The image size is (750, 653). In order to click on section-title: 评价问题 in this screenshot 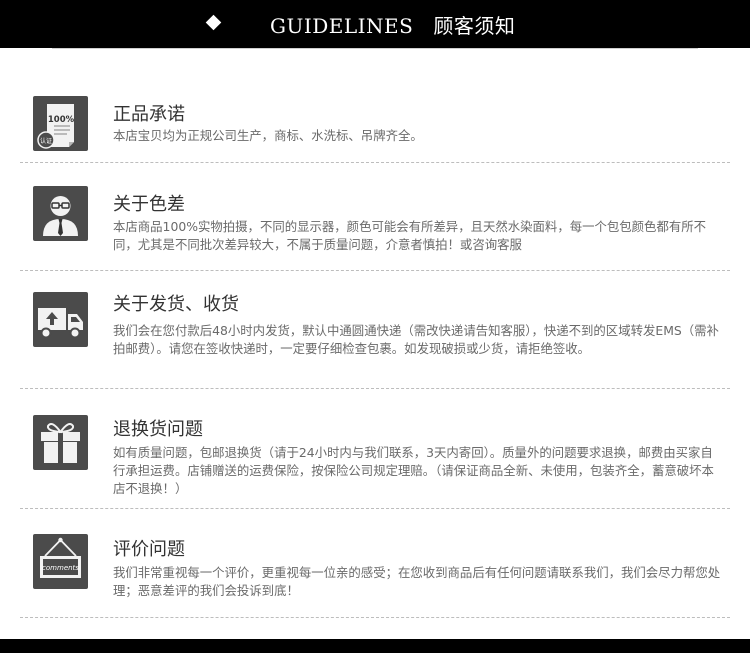, I will do `click(149, 549)`.